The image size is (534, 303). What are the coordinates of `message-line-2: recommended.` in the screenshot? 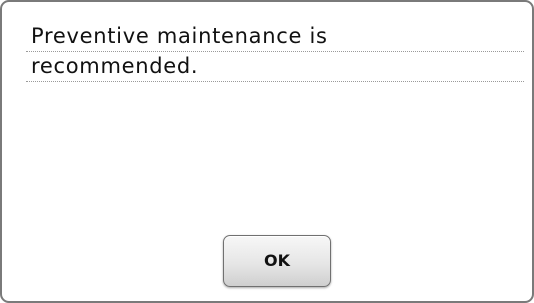 It's located at (275, 67).